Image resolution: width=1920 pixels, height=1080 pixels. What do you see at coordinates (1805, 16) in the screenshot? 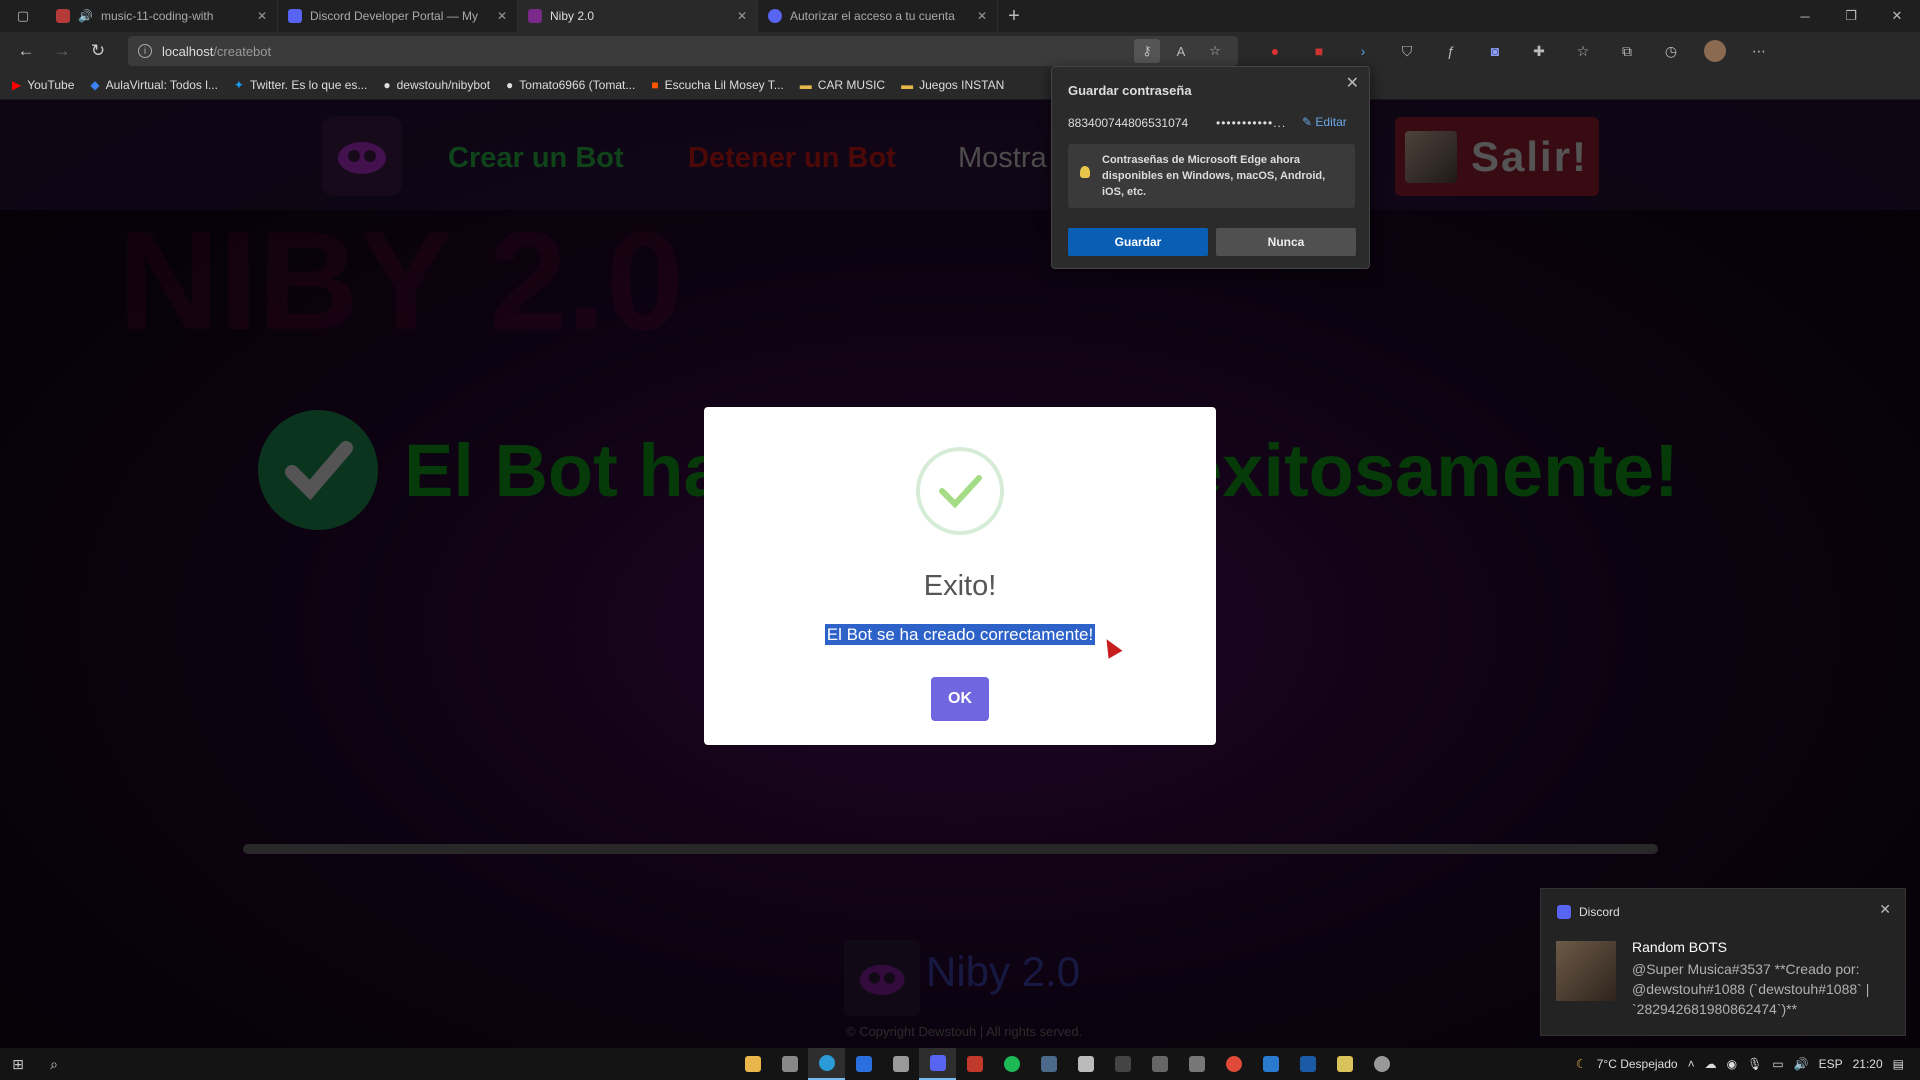
I see `minimize-icon: ─` at bounding box center [1805, 16].